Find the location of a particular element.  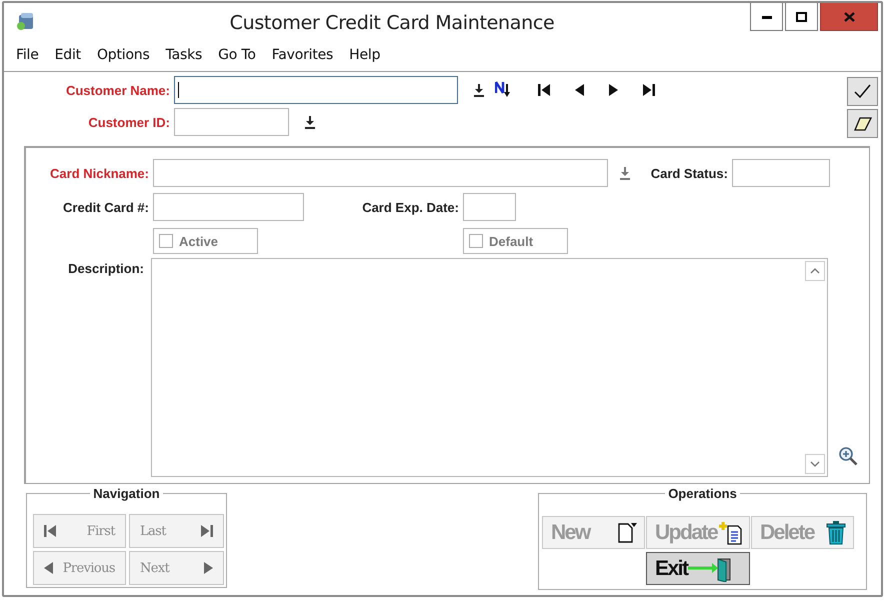

zoom-in-icon is located at coordinates (848, 456).